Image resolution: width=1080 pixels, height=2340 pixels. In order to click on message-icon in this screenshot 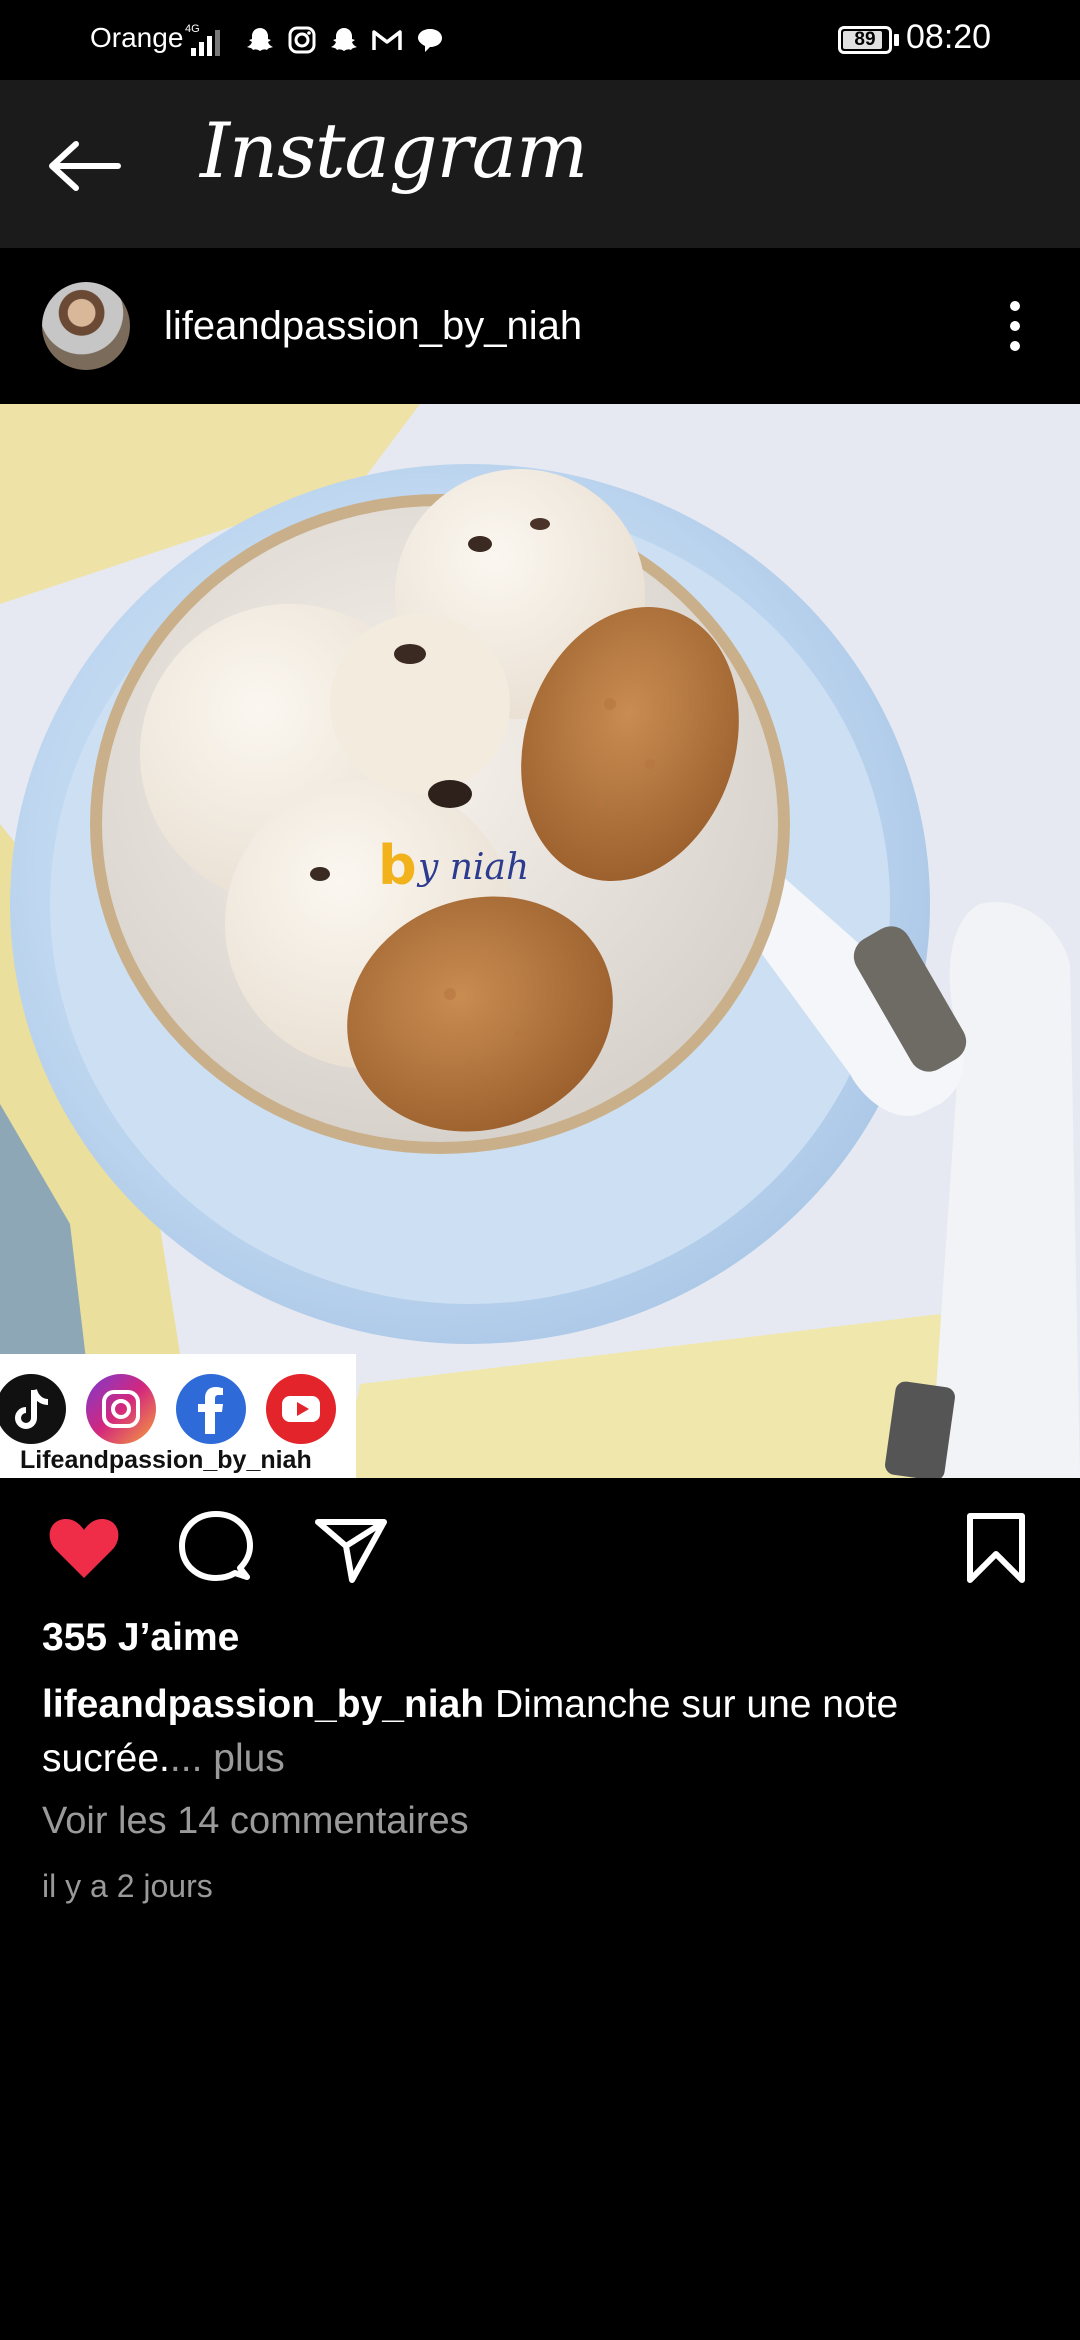, I will do `click(430, 40)`.